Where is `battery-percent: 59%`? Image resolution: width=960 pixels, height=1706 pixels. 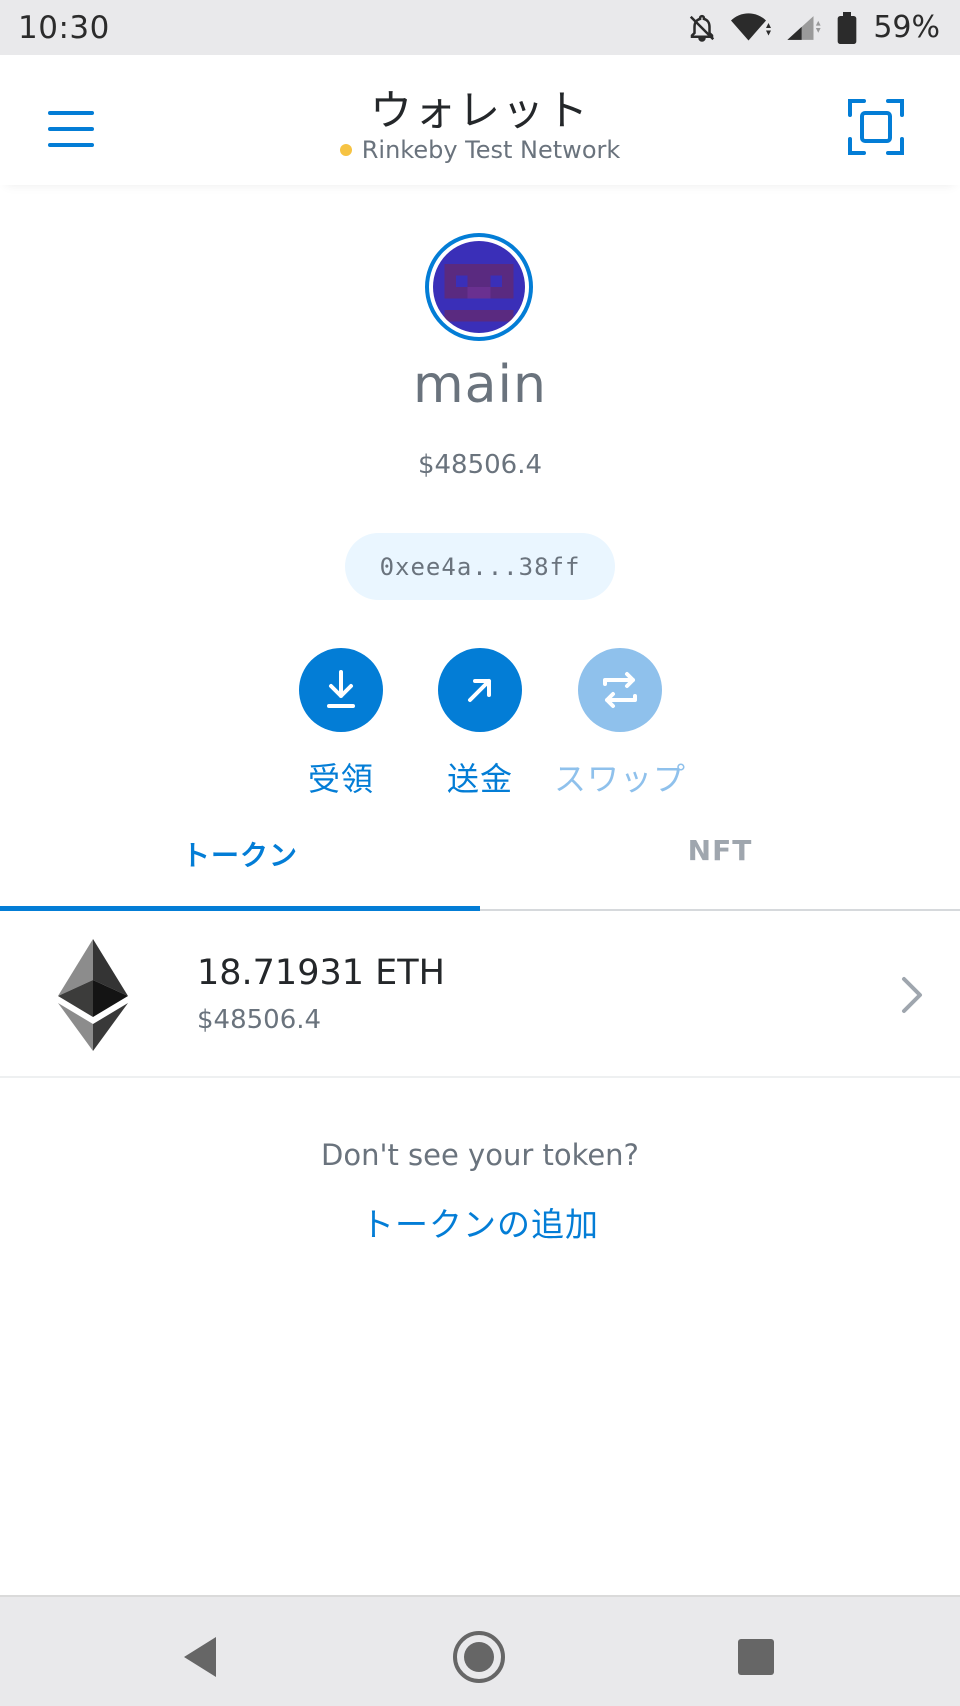
battery-percent: 59% is located at coordinates (906, 27).